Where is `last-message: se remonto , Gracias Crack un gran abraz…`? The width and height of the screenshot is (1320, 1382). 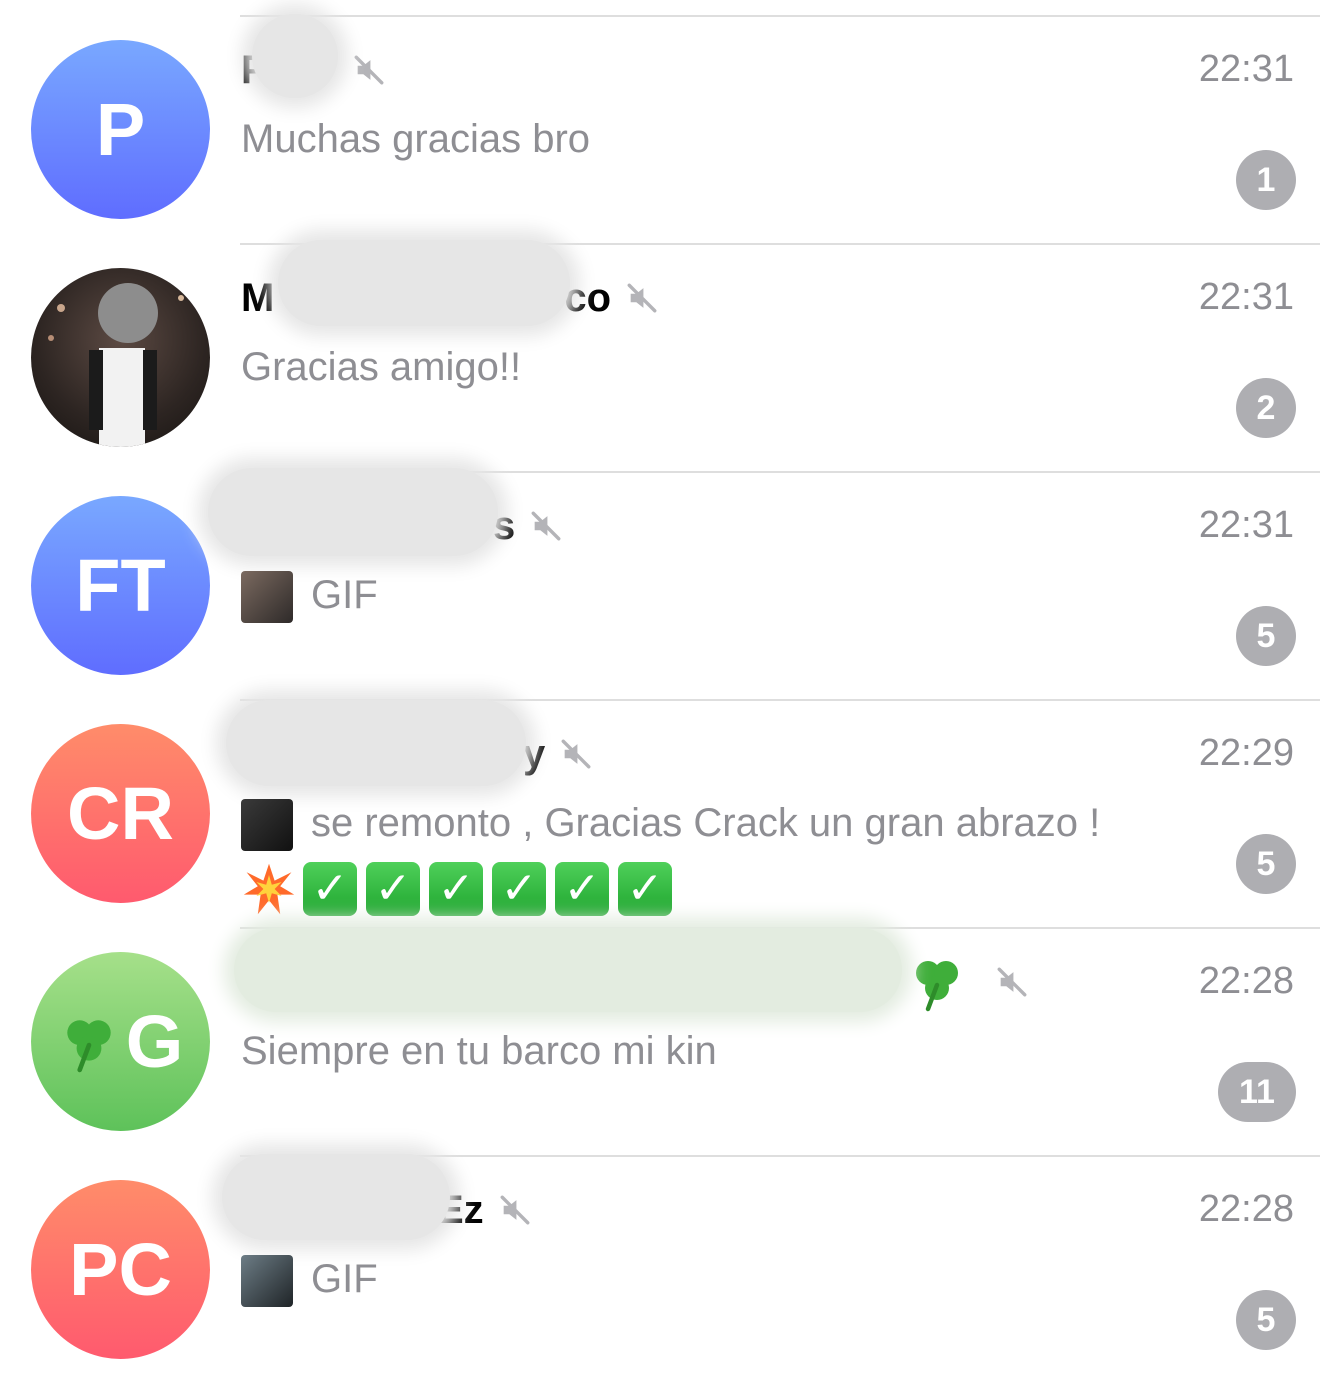 last-message: se remonto , Gracias Crack un gran abraz… is located at coordinates (725, 855).